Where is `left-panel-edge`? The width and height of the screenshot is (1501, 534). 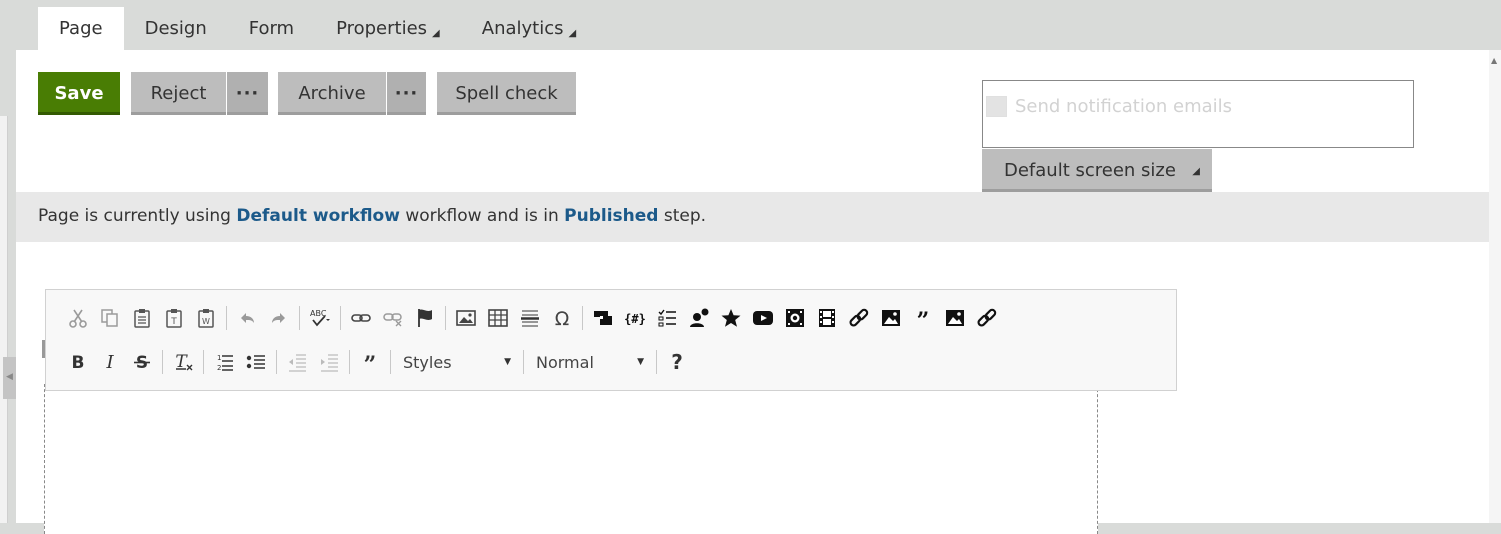 left-panel-edge is located at coordinates (4, 319).